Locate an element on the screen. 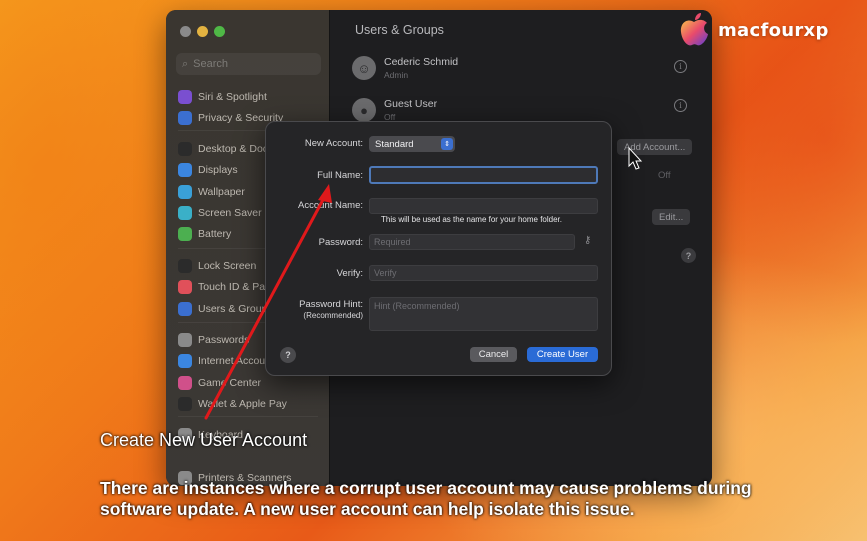 The width and height of the screenshot is (867, 541). user-row-guest: ● Guest User Off is located at coordinates (394, 110).